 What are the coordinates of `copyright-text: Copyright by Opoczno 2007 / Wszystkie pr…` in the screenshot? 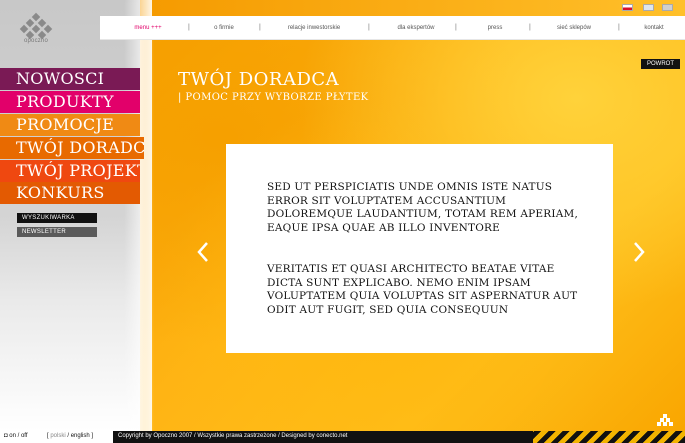 It's located at (233, 436).